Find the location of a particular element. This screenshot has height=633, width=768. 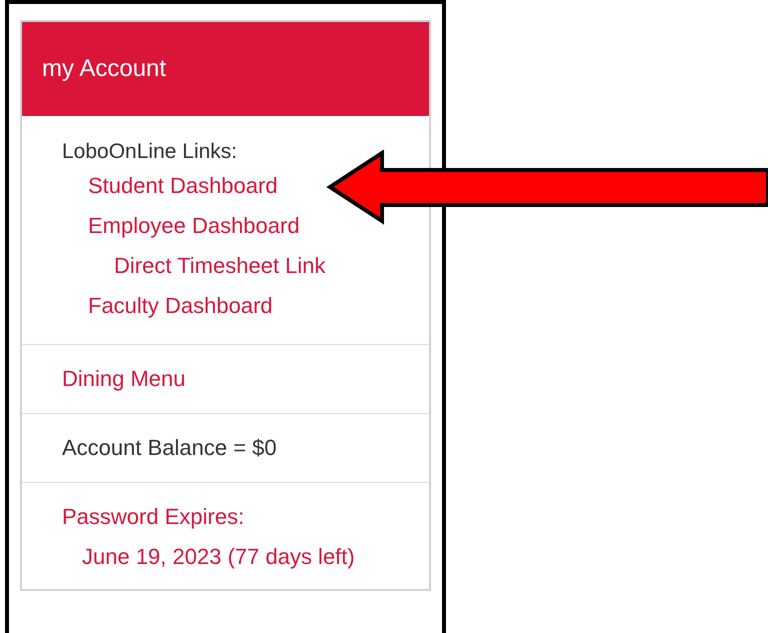

panel-title: my Account is located at coordinates (104, 69).